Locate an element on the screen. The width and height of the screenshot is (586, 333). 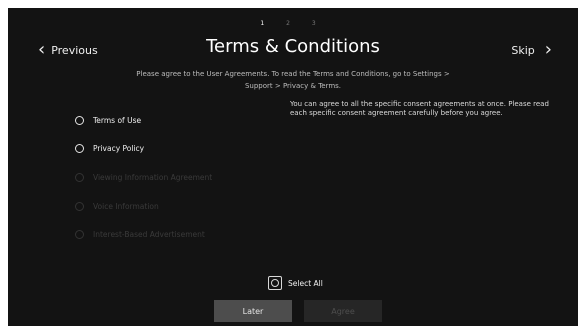
skip-button: Skip › is located at coordinates (531, 50).